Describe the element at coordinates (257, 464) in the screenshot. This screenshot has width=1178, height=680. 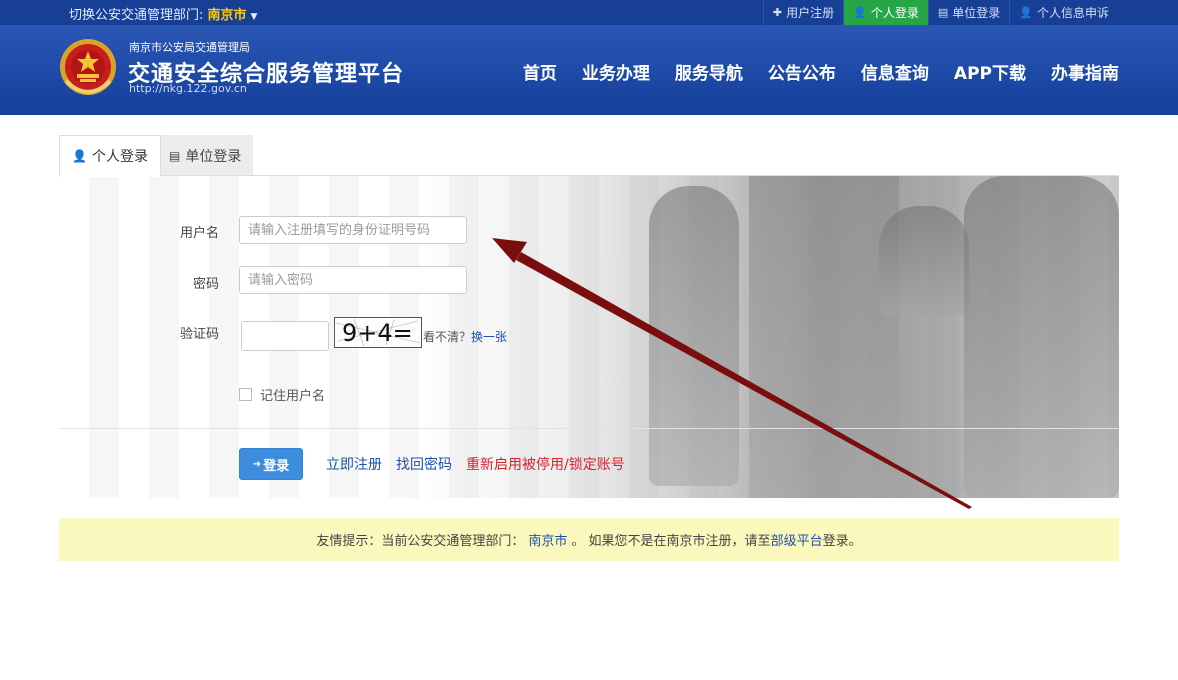
I see `sign-in-icon: ➜` at that location.